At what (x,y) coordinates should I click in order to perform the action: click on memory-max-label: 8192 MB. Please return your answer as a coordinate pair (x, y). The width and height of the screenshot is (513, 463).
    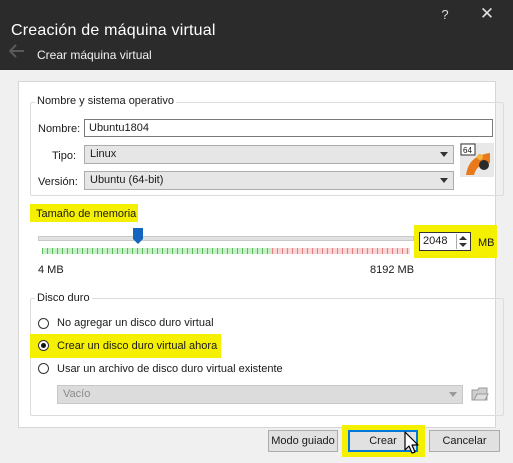
    Looking at the image, I should click on (392, 270).